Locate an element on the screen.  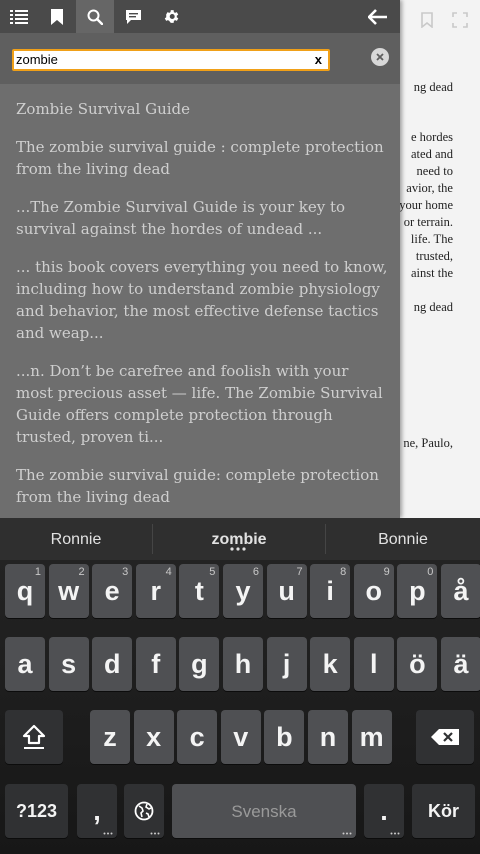
key: ä is located at coordinates (460, 664).